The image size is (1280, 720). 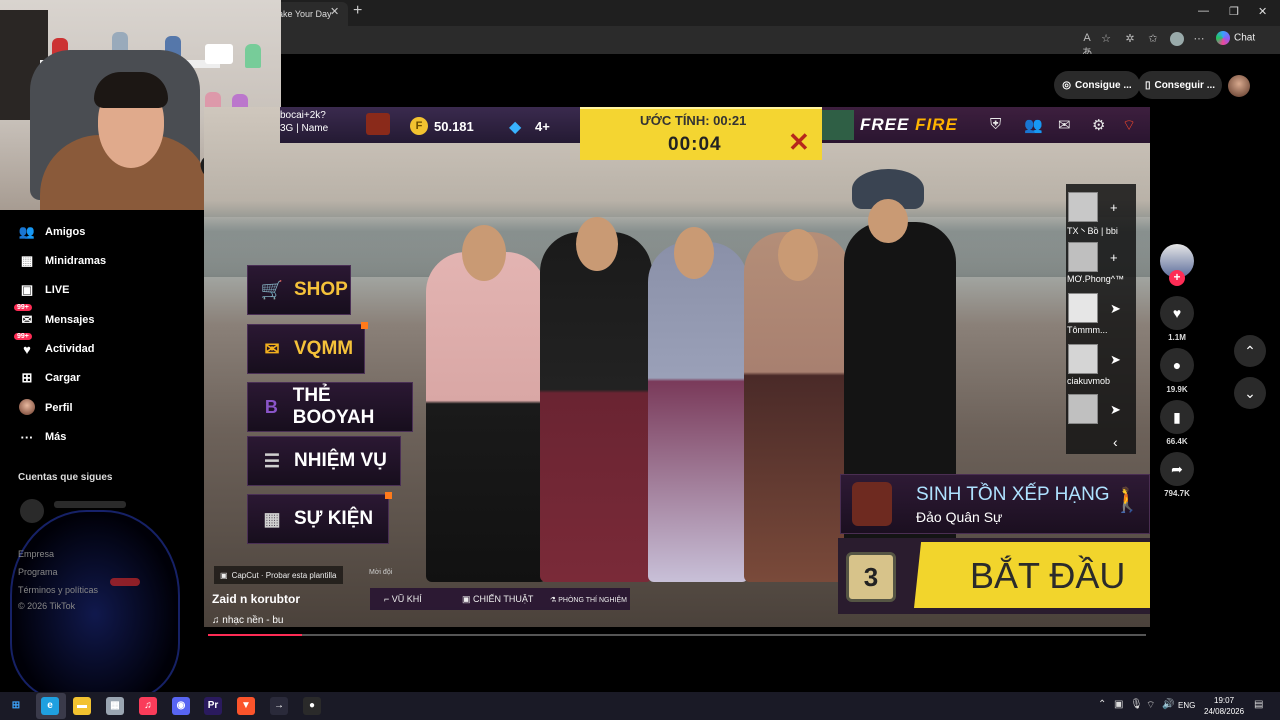 What do you see at coordinates (27, 349) in the screenshot?
I see `activity-icon: ♥` at bounding box center [27, 349].